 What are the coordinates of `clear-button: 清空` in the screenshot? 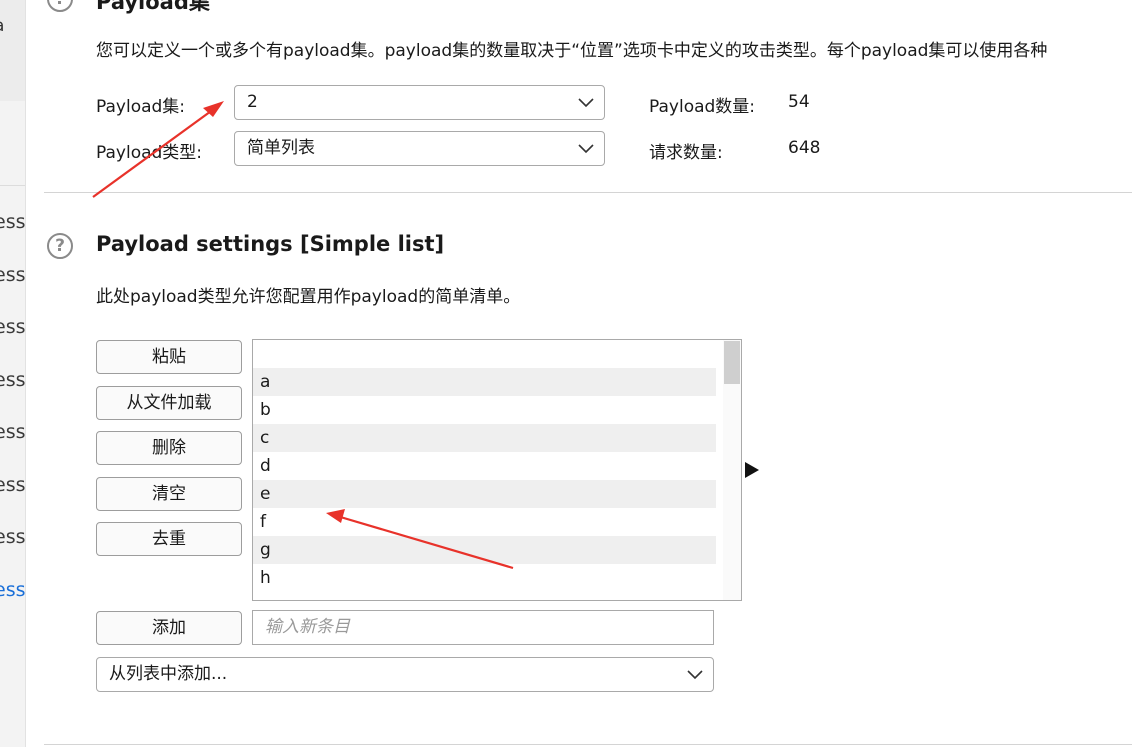 It's located at (169, 494).